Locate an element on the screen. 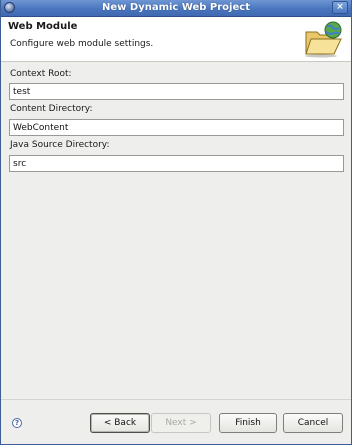 This screenshot has width=352, height=445. button-bar-separator is located at coordinates (176, 399).